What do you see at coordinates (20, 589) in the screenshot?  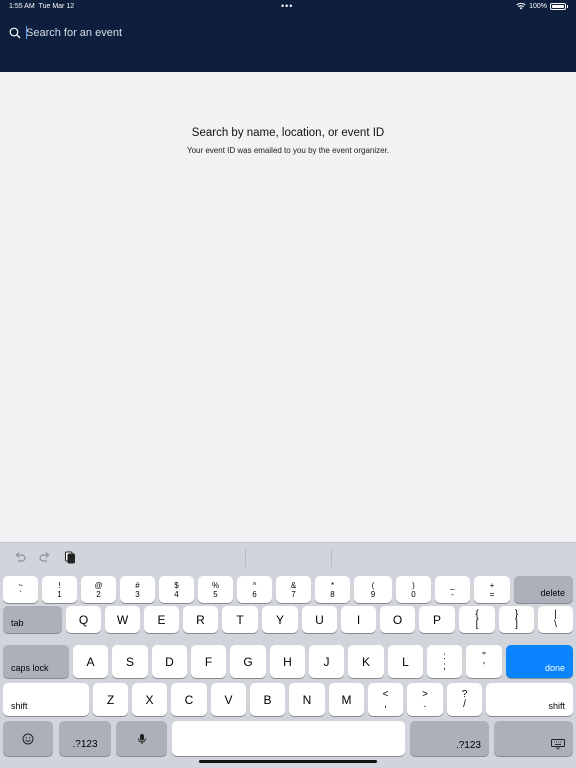 I see `key-backtick: ~ `` at bounding box center [20, 589].